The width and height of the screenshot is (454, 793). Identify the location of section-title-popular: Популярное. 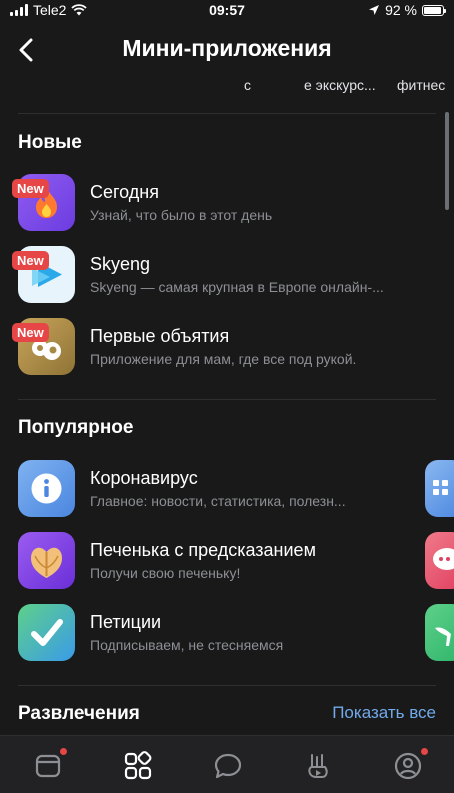
(76, 427).